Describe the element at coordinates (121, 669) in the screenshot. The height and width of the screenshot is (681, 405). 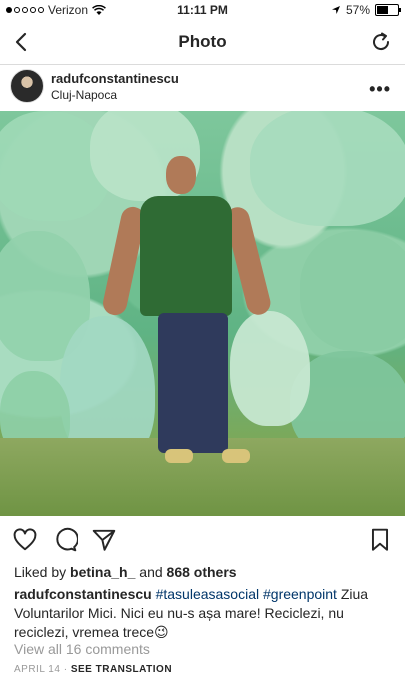
I see `see-translation-link: SEE TRANSLATION` at that location.